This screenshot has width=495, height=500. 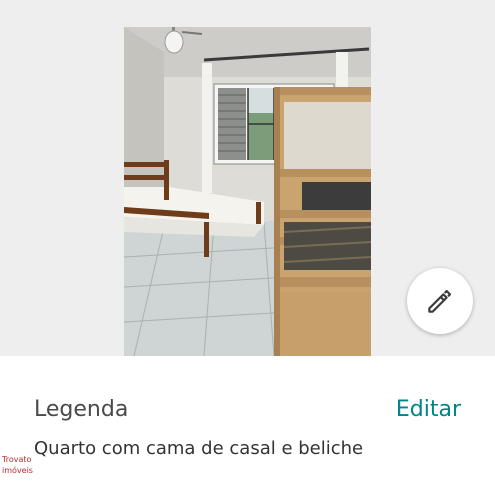 What do you see at coordinates (81, 409) in the screenshot?
I see `caption-title: Legenda` at bounding box center [81, 409].